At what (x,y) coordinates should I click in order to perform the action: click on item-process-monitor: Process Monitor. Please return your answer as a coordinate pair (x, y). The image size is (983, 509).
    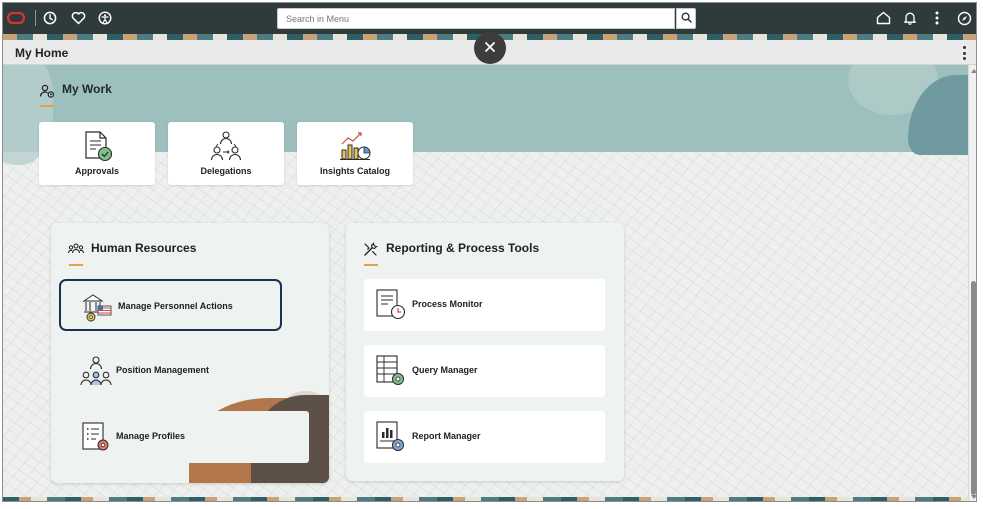
    Looking at the image, I should click on (484, 305).